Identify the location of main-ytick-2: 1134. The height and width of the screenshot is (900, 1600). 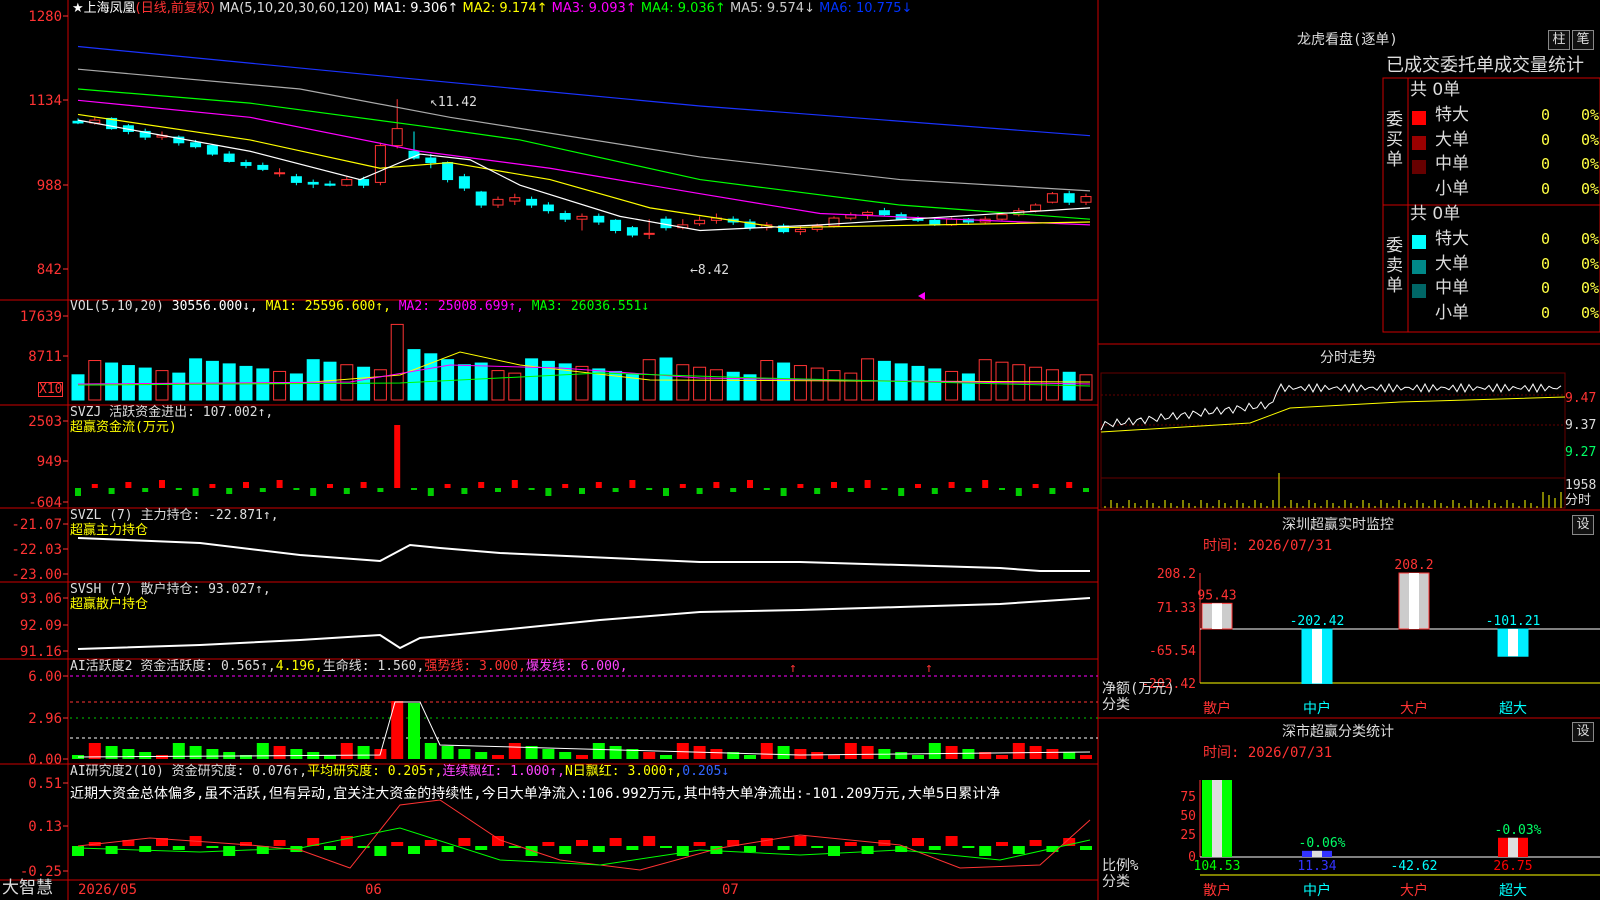
(45, 101).